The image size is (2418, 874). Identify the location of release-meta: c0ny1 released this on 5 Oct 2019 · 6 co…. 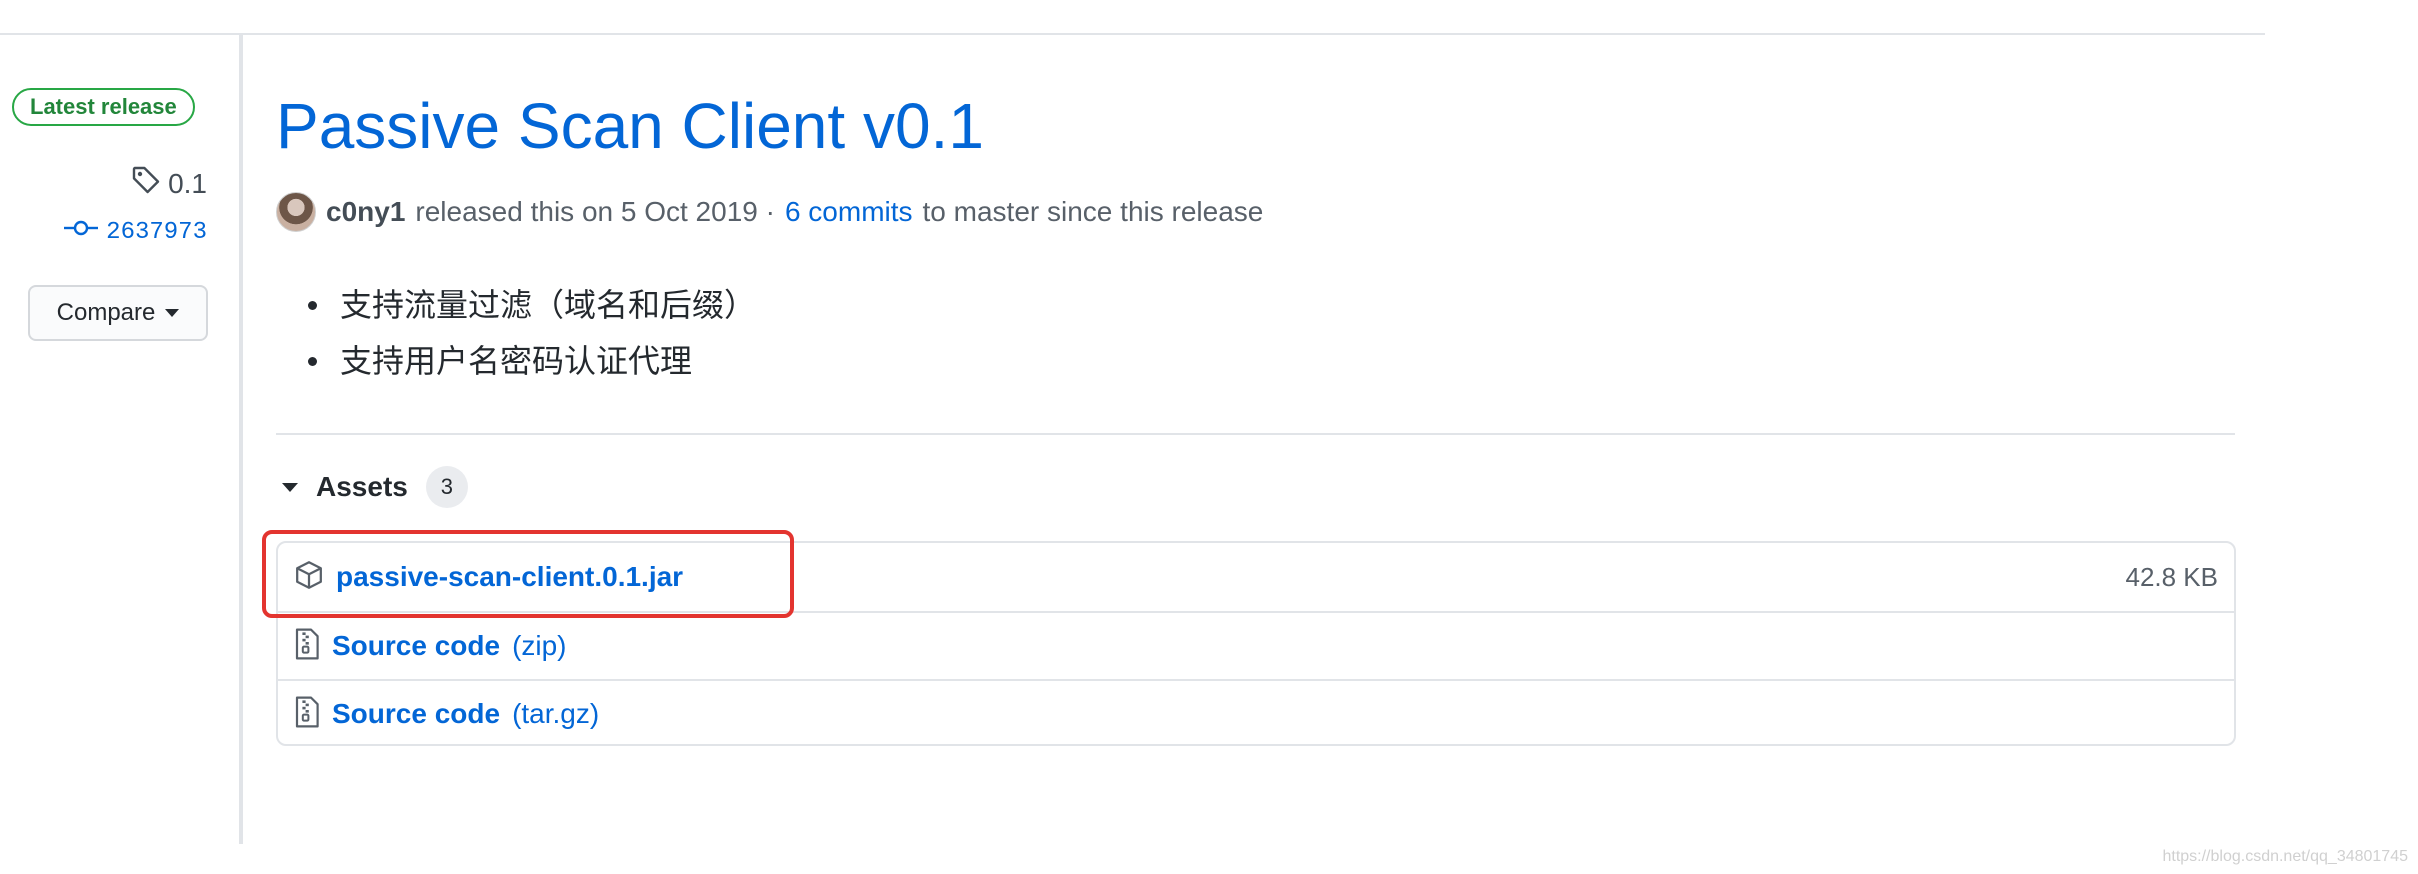
(769, 212).